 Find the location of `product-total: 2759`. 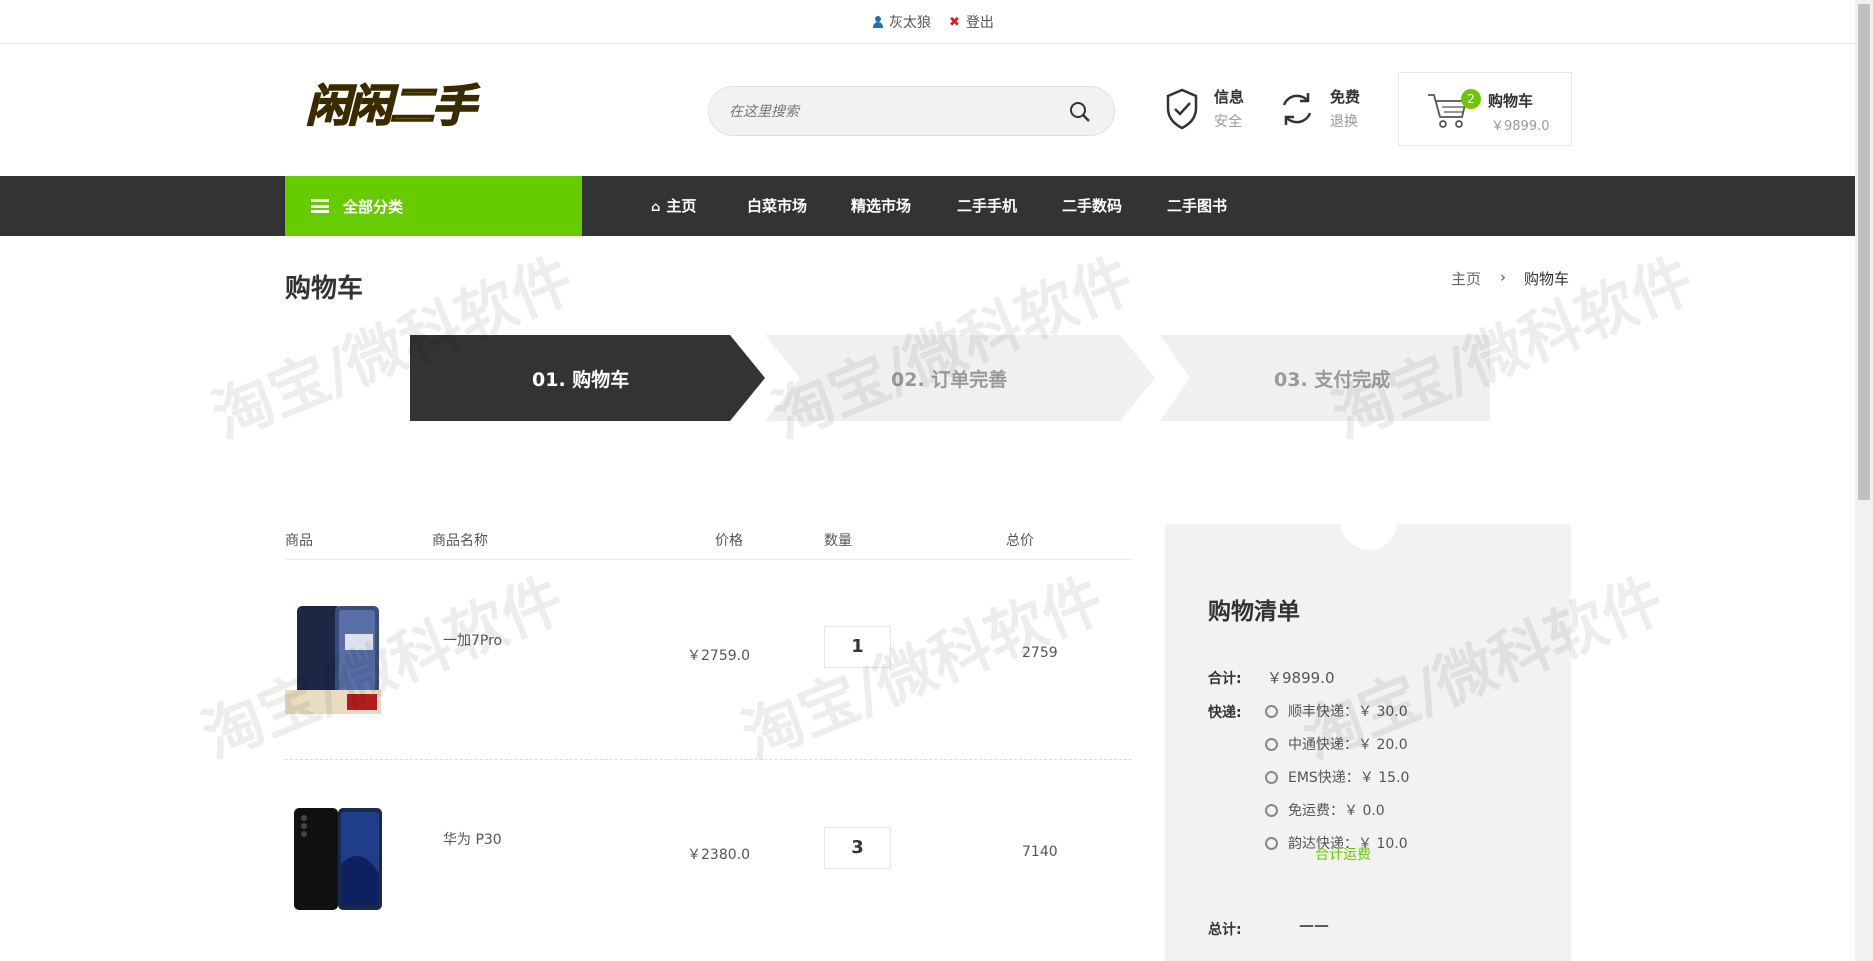

product-total: 2759 is located at coordinates (1040, 653).